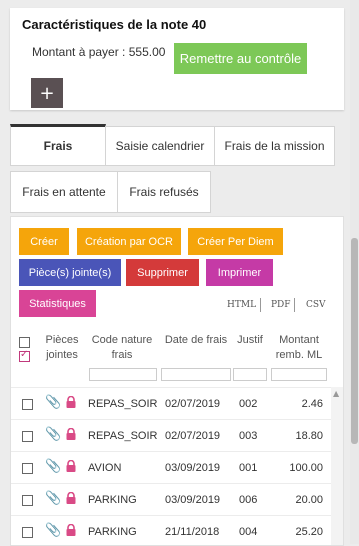 This screenshot has width=359, height=546. I want to click on create-button: Créer, so click(44, 241).